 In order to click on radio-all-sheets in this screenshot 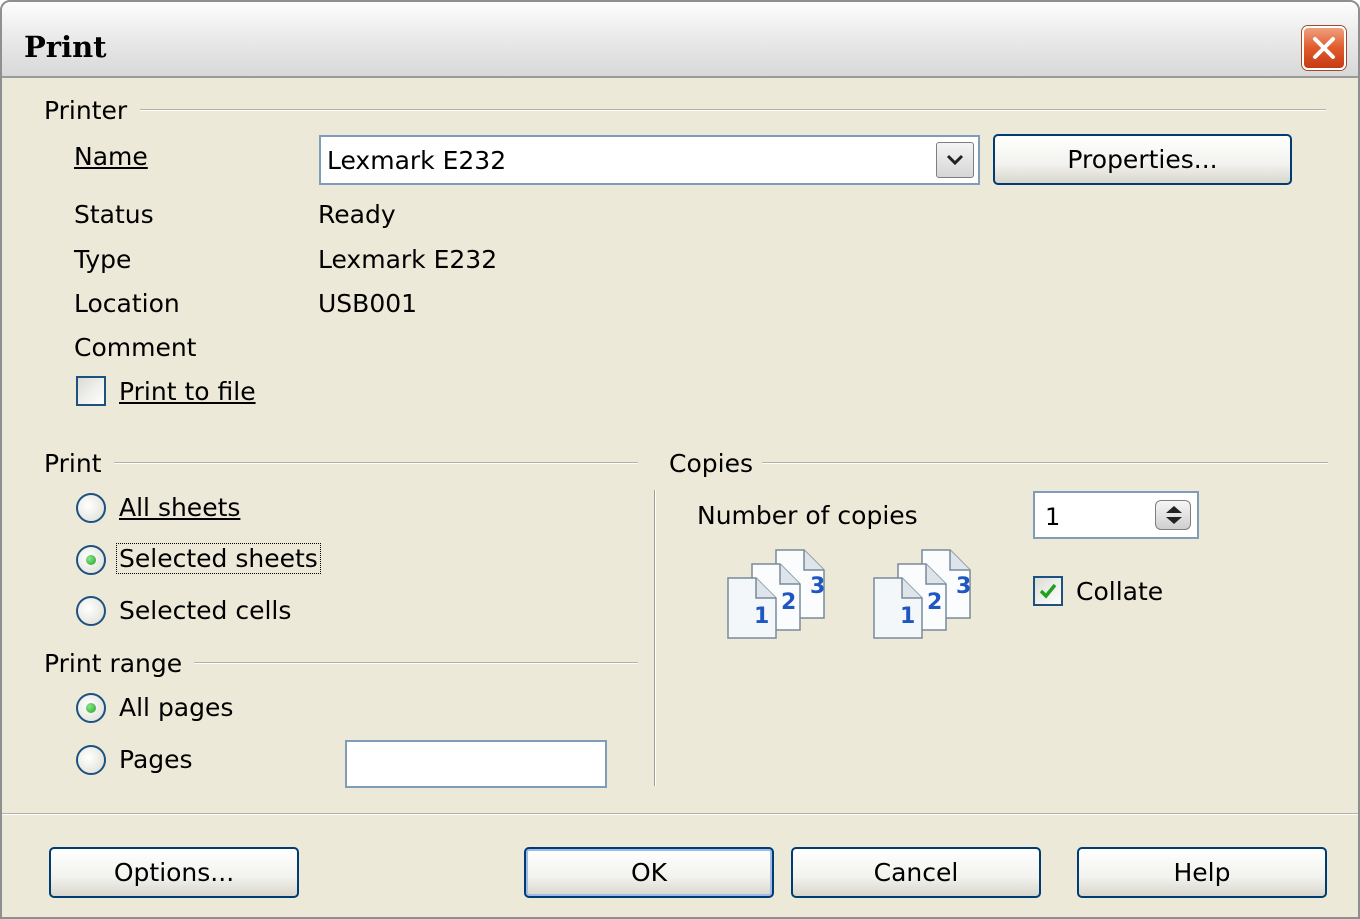, I will do `click(91, 508)`.